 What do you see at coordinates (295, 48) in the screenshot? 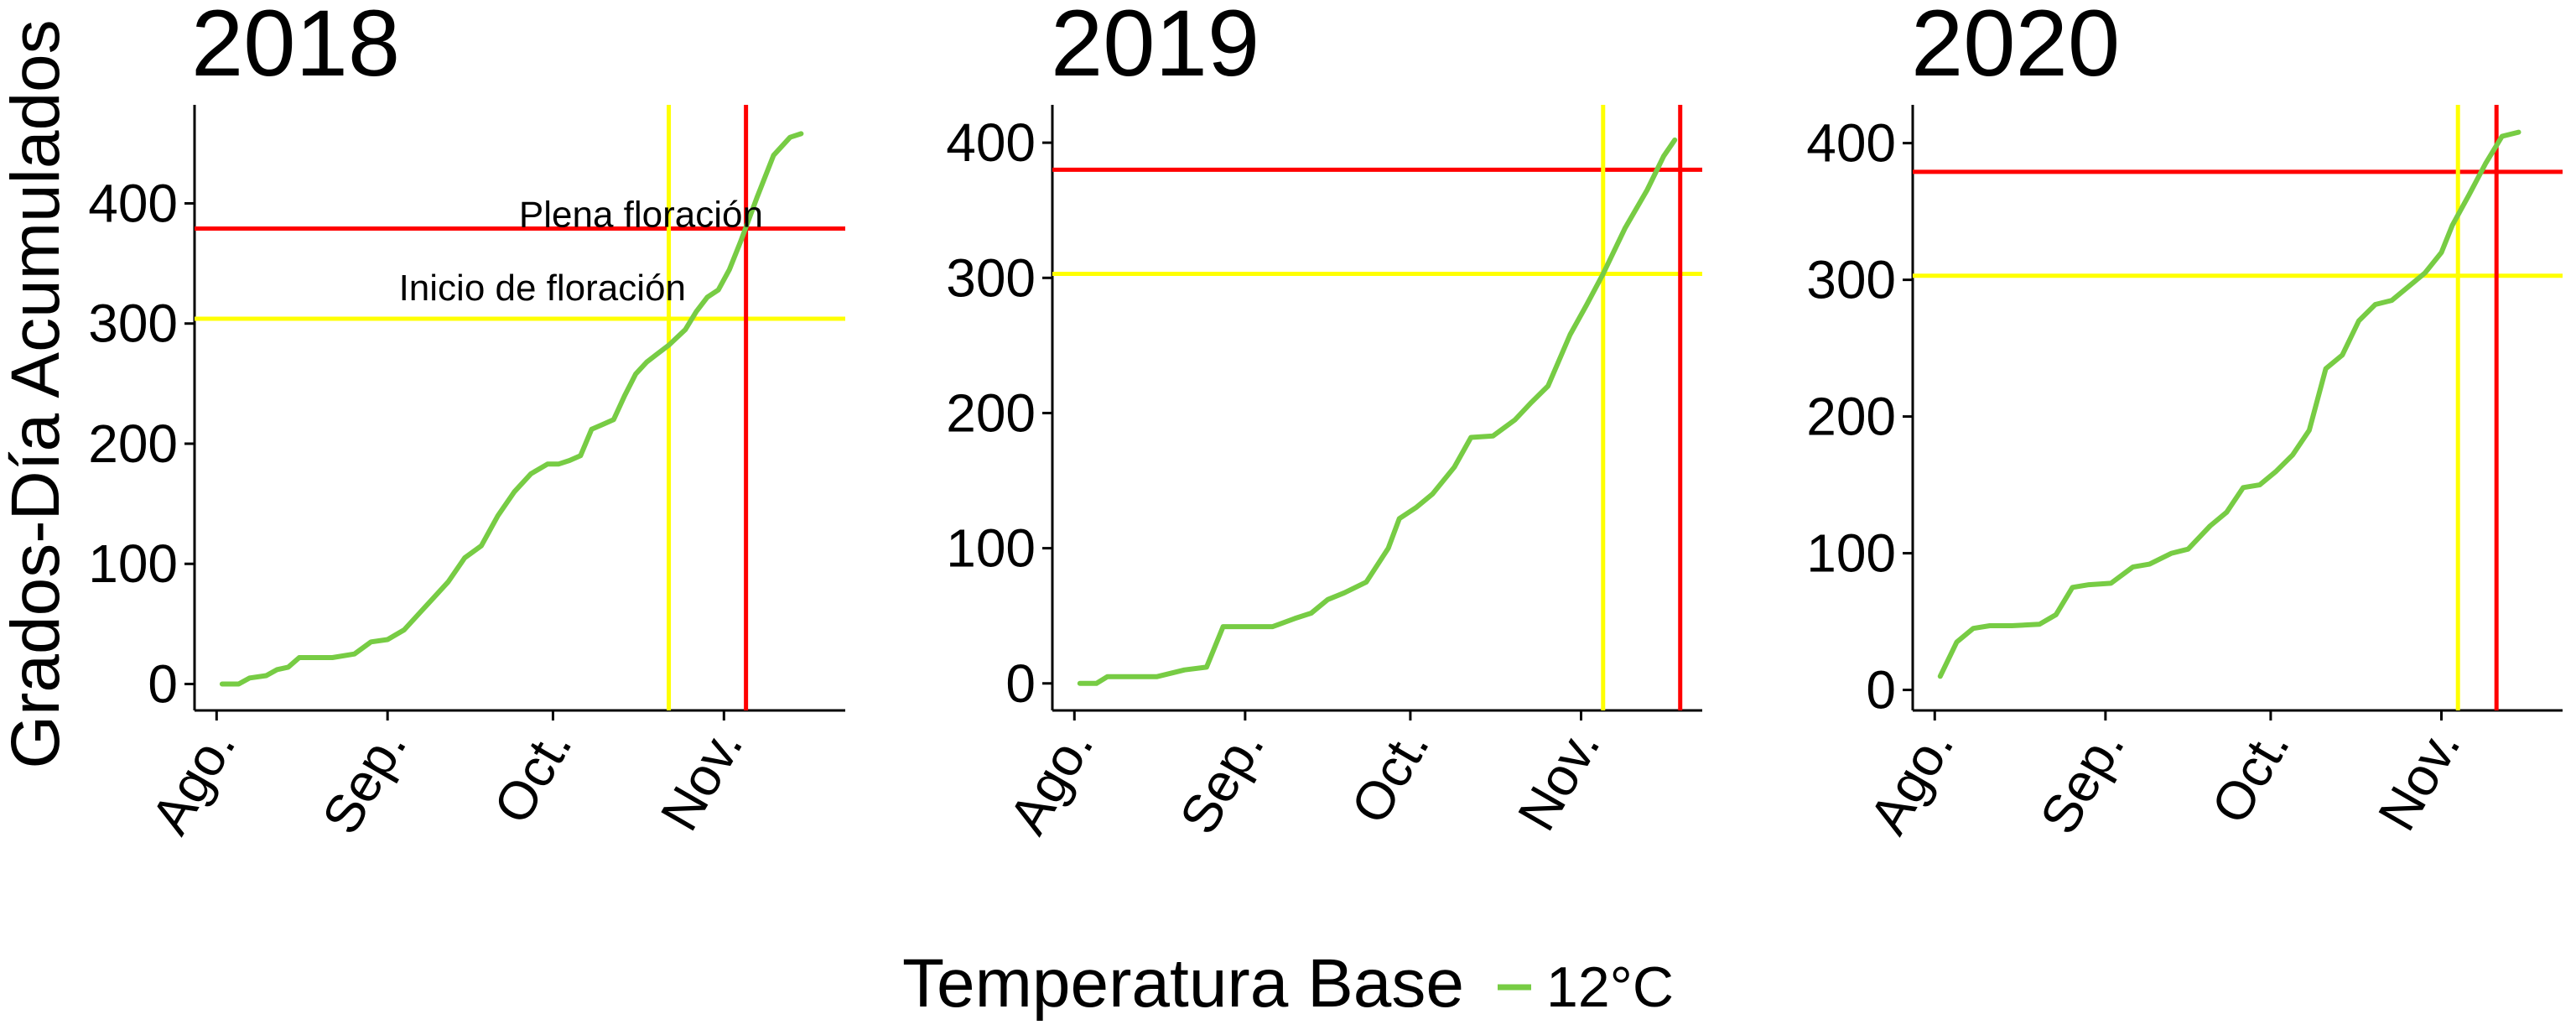
I see `panel-title: 2018` at bounding box center [295, 48].